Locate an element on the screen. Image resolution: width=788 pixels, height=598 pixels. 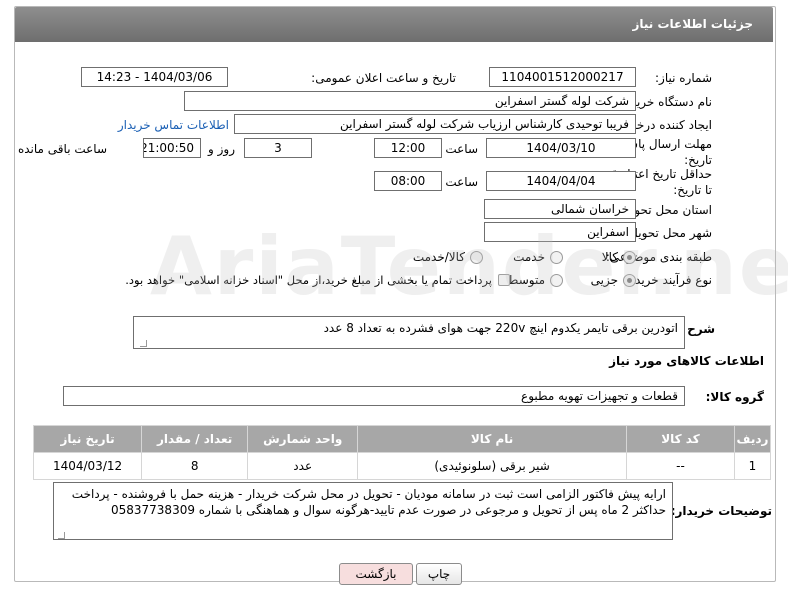
goods-group-field: قطعات و تجهیزات تهویه مطبوع is located at coordinates (374, 396).